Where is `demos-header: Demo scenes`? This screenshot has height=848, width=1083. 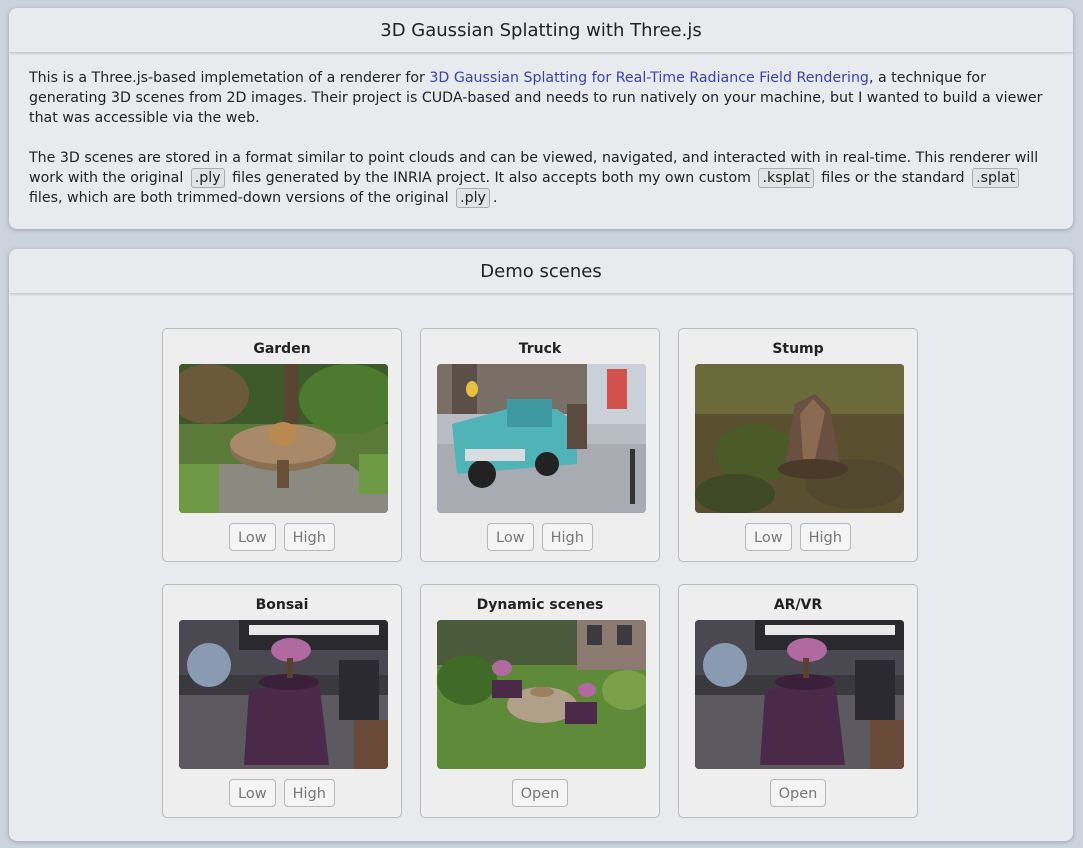 demos-header: Demo scenes is located at coordinates (541, 271).